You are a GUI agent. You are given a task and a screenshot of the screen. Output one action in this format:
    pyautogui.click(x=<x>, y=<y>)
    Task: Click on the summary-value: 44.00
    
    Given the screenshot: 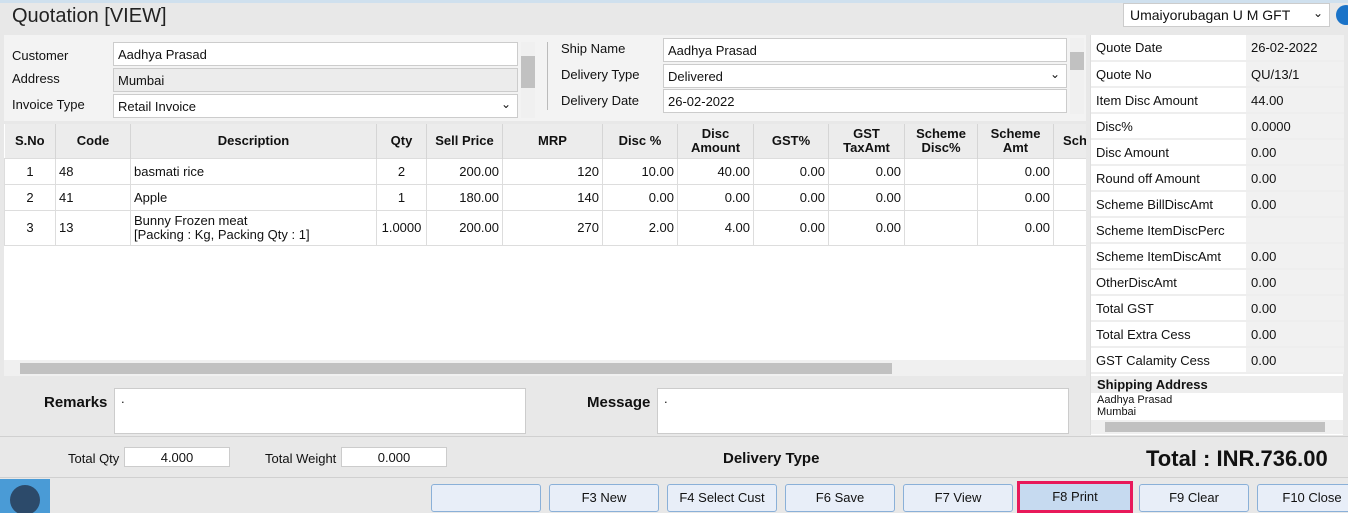 What is the action you would take?
    pyautogui.click(x=1295, y=100)
    